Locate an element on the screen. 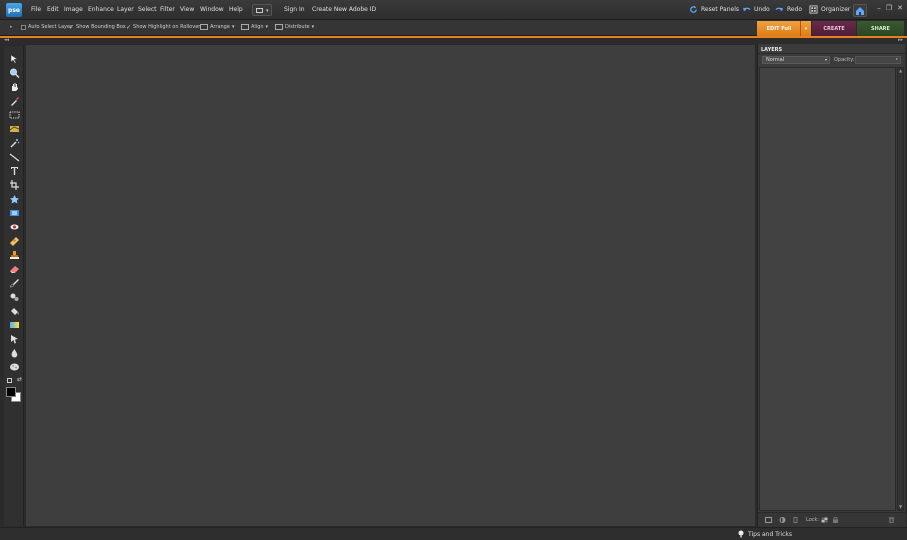 The height and width of the screenshot is (540, 907). eyedropper-tool is located at coordinates (14, 101).